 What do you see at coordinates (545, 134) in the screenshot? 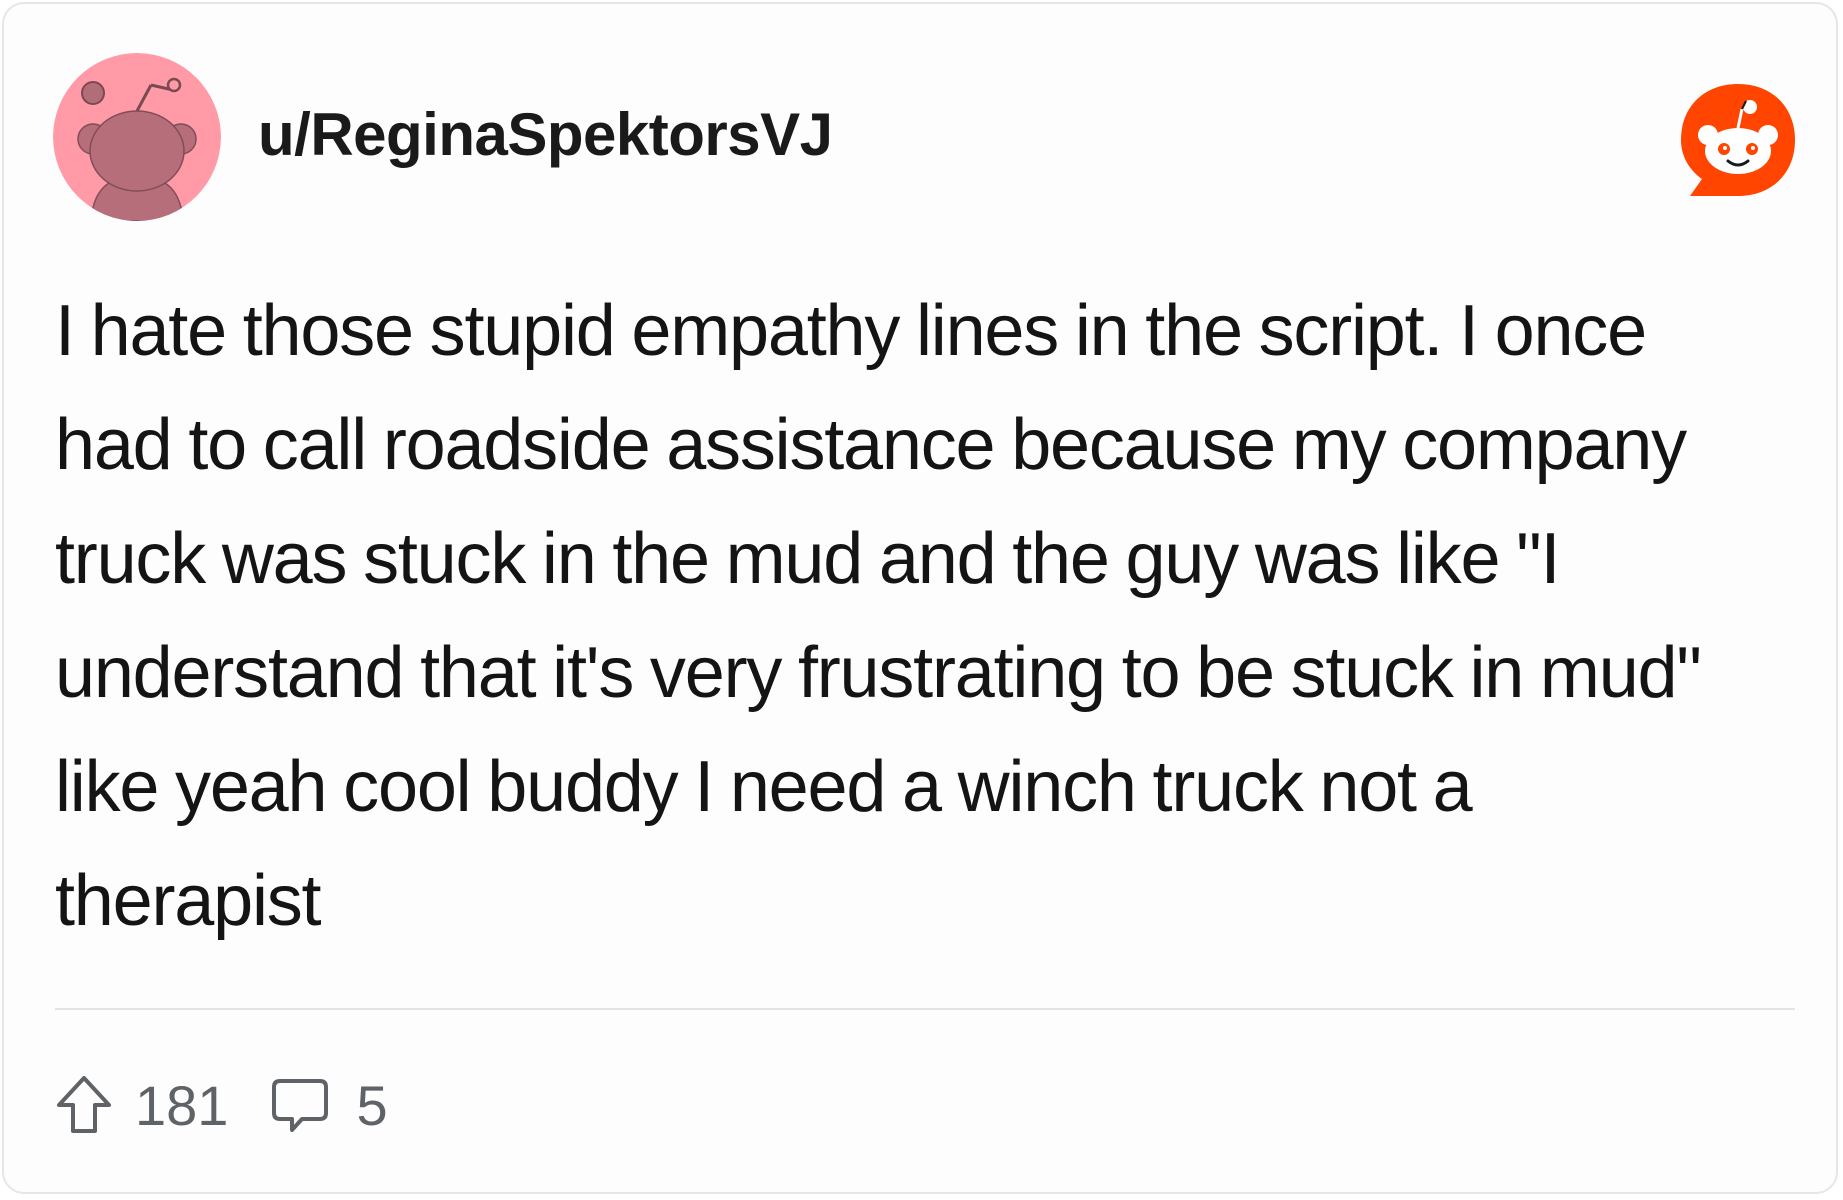
I see `username: u/ReginaSpektorsVJ` at bounding box center [545, 134].